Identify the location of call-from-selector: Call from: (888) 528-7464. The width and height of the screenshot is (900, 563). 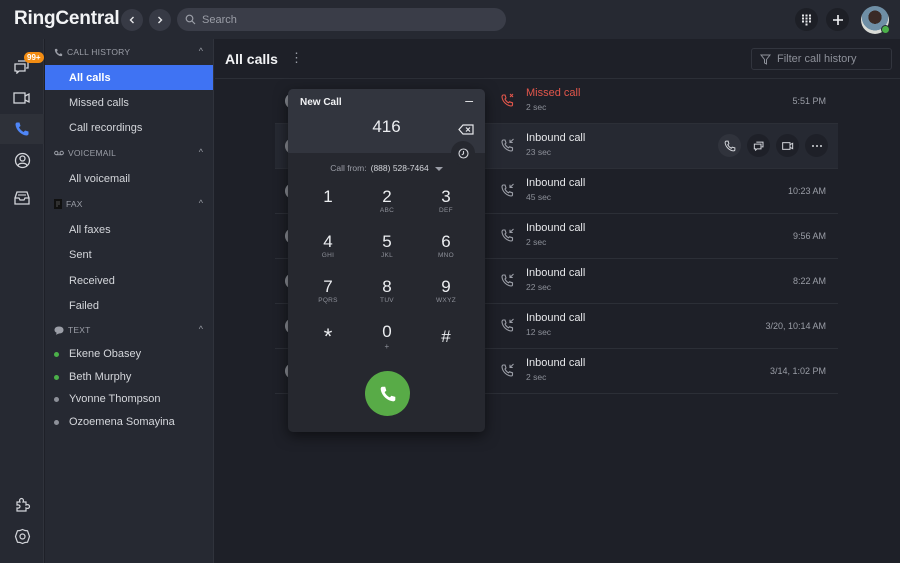
(386, 168).